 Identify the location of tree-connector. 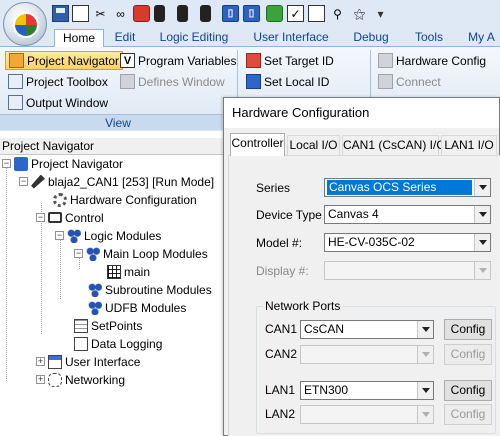
(60, 269).